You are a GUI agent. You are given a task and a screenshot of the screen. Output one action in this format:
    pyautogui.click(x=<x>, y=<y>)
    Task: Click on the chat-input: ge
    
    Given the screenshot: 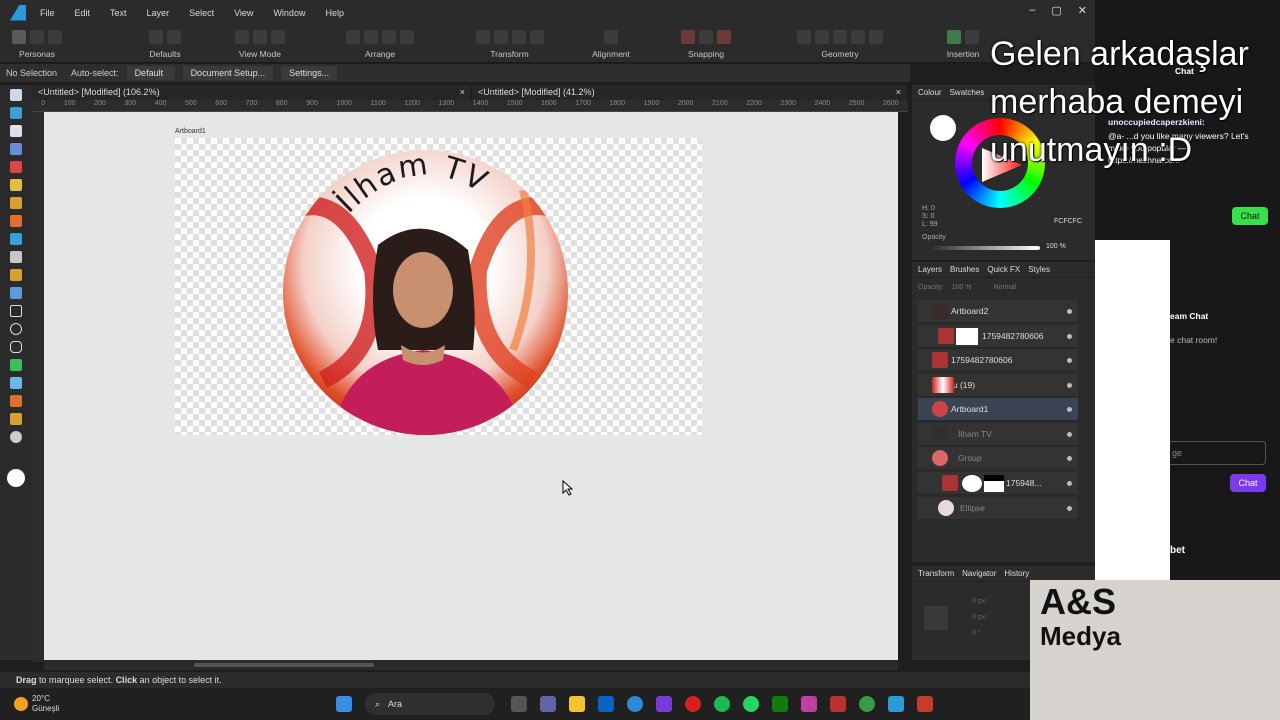 What is the action you would take?
    pyautogui.click(x=1218, y=453)
    